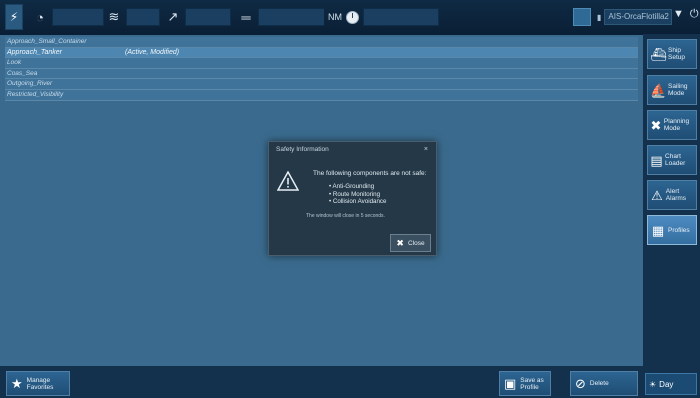 The width and height of the screenshot is (700, 398). I want to click on list-item: Collision Avoidance, so click(358, 202).